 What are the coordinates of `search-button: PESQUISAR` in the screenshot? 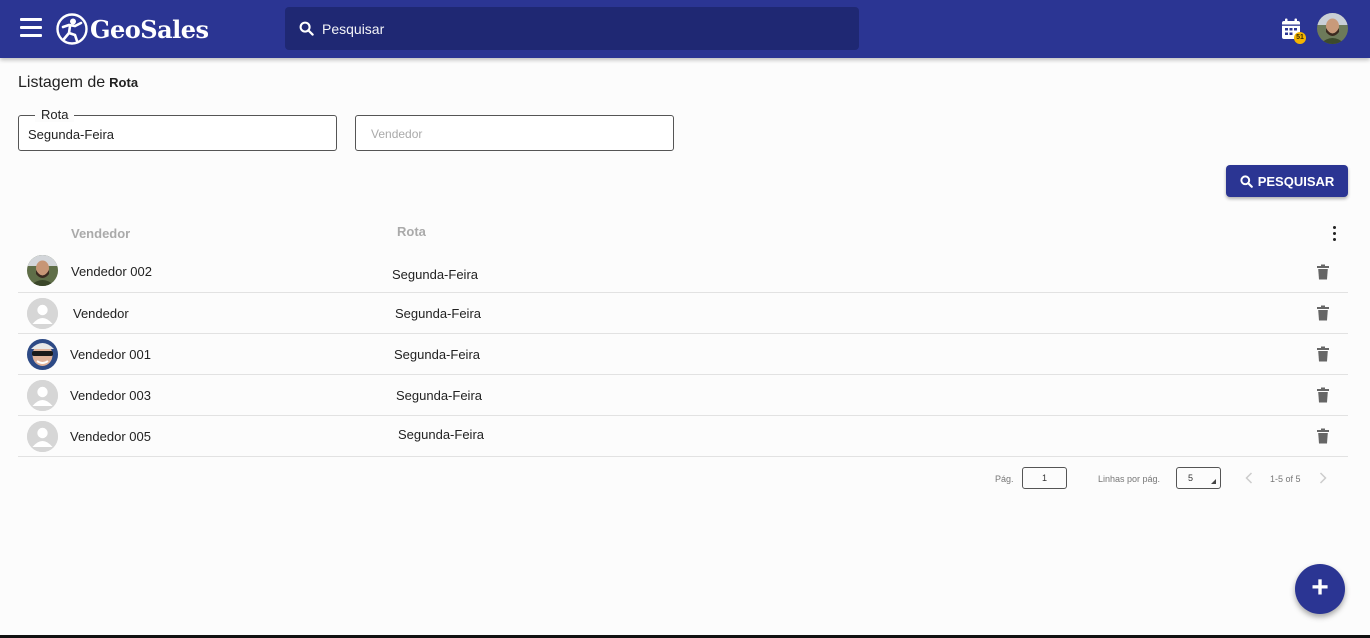 It's located at (1287, 181).